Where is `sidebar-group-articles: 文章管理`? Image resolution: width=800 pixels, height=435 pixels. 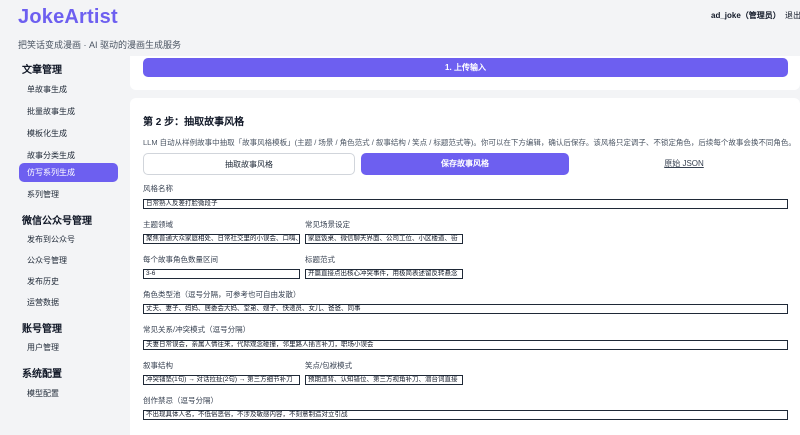
sidebar-group-articles: 文章管理 is located at coordinates (42, 70).